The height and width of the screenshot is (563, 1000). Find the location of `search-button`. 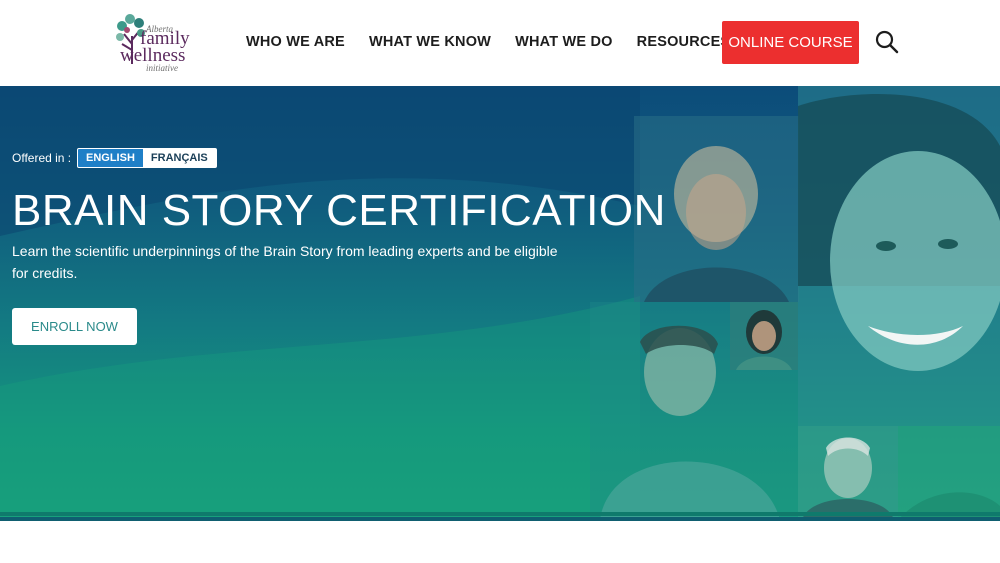

search-button is located at coordinates (887, 42).